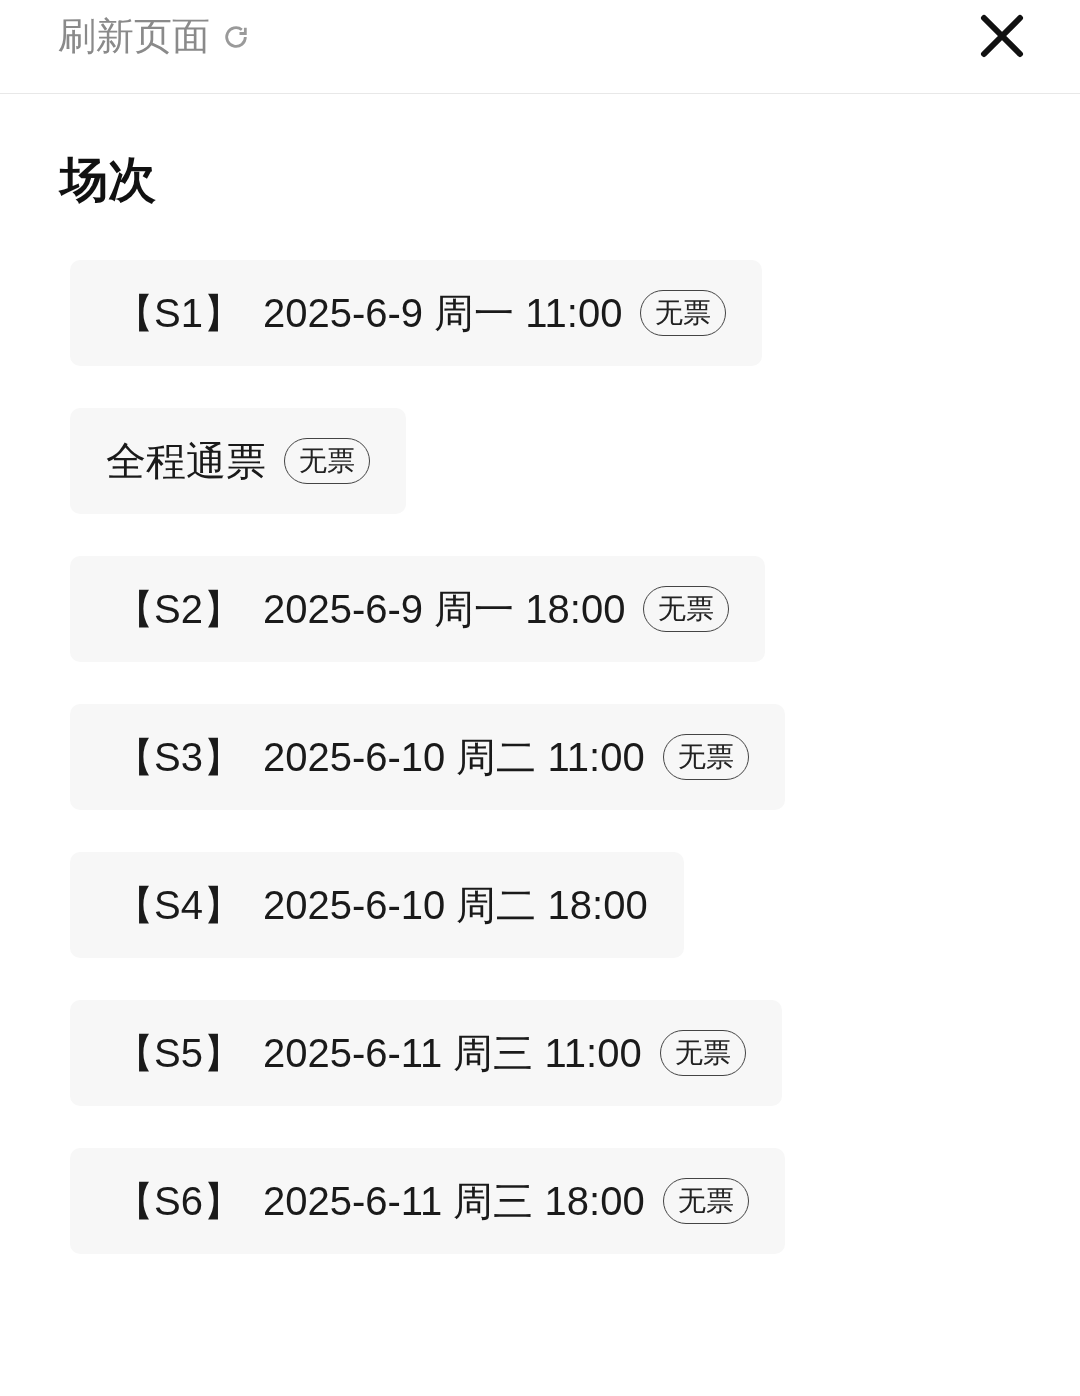 This screenshot has width=1080, height=1396. I want to click on pass-title: 全程通票, so click(186, 461).